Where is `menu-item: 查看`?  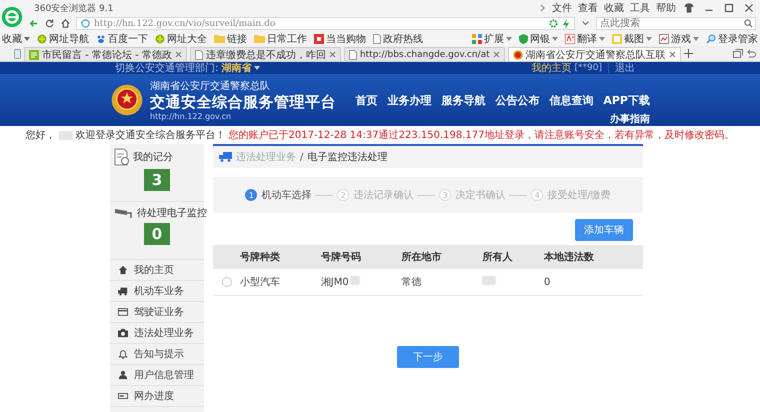
menu-item: 查看 is located at coordinates (588, 8).